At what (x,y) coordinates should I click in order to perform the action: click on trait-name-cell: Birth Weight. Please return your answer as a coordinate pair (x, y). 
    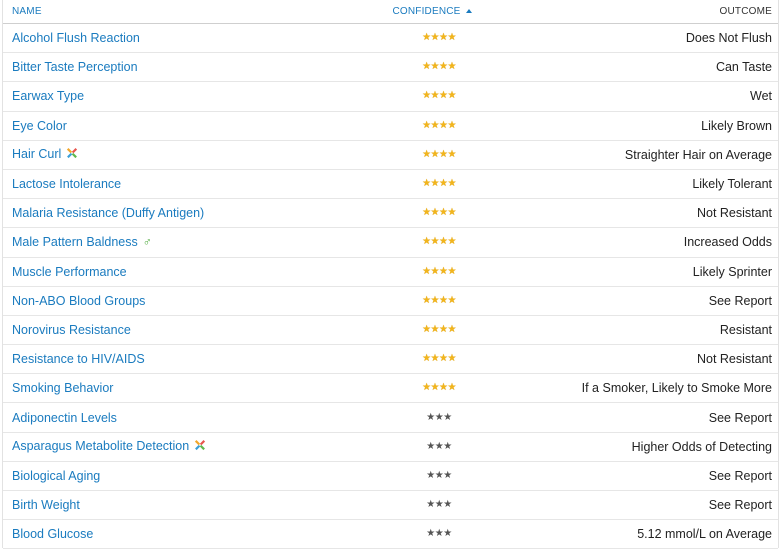
    Looking at the image, I should click on (193, 505).